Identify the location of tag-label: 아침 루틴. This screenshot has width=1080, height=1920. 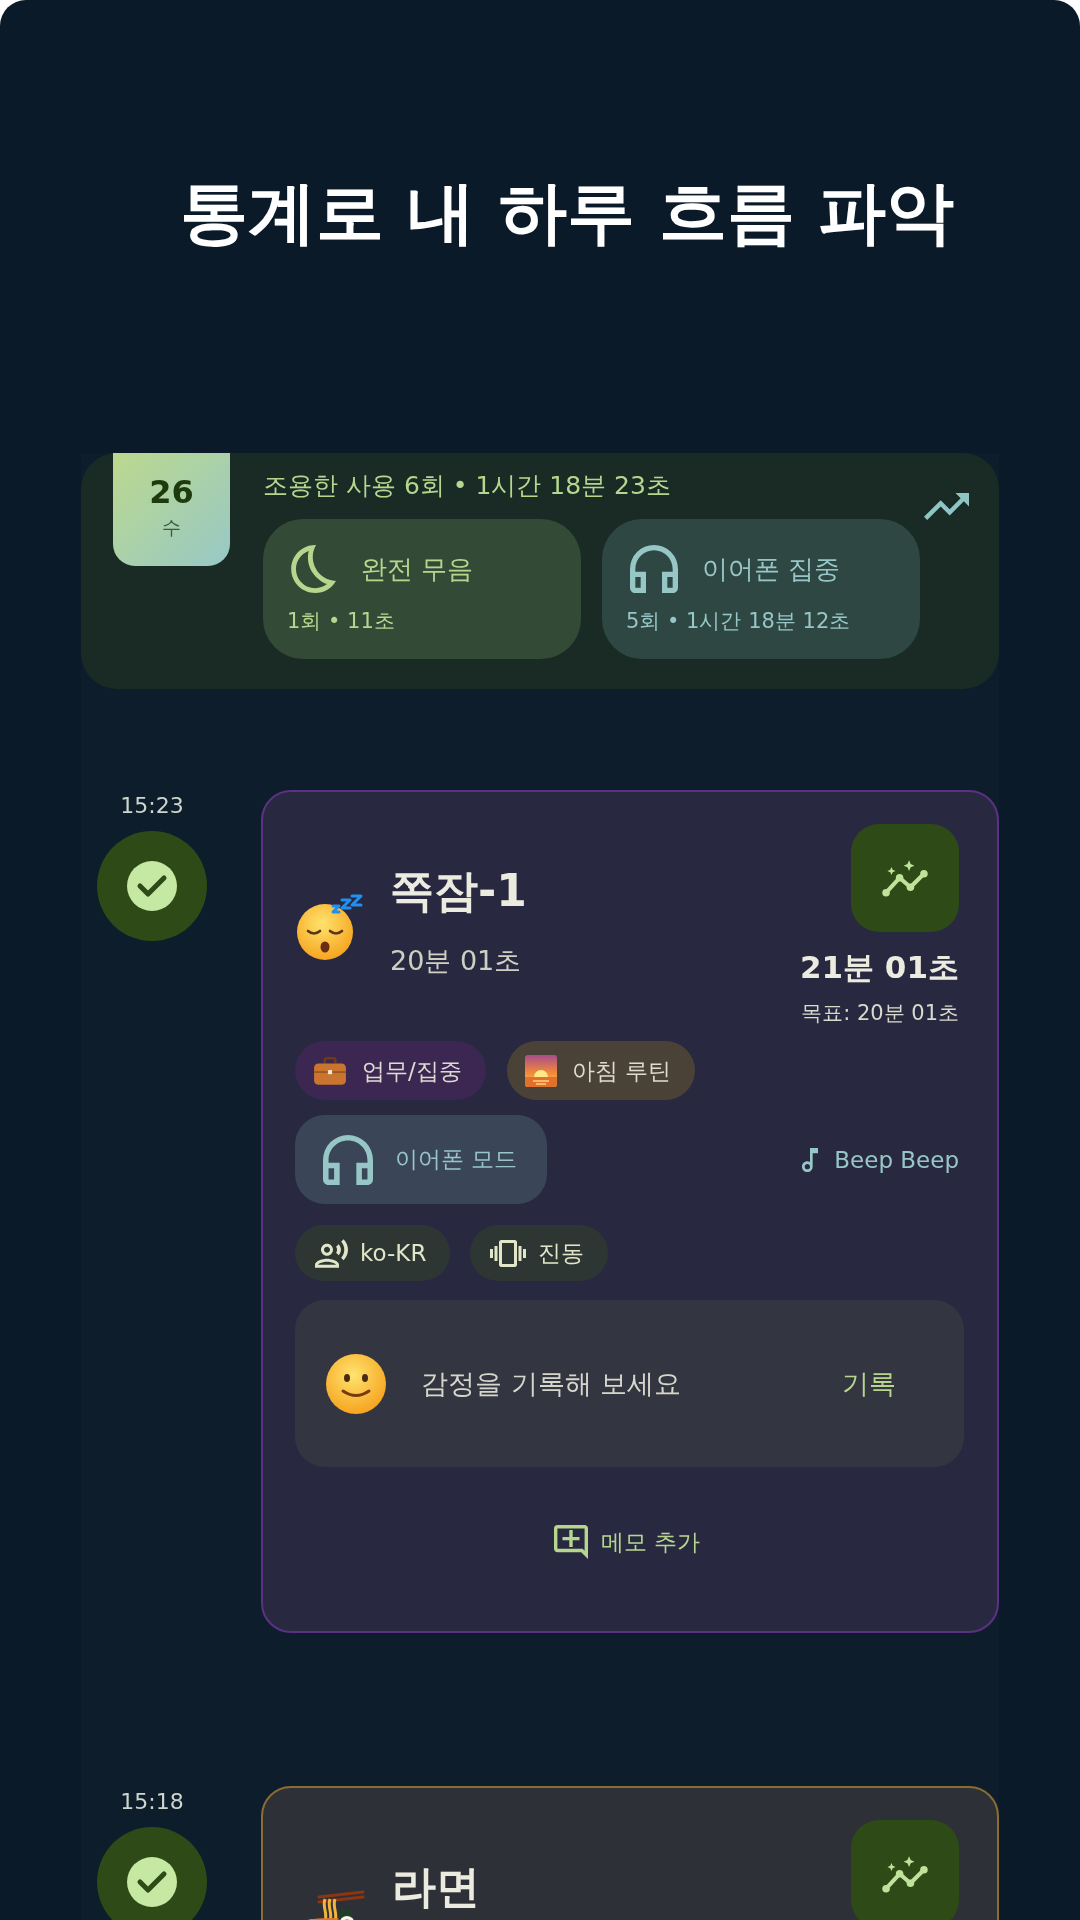
(621, 1070).